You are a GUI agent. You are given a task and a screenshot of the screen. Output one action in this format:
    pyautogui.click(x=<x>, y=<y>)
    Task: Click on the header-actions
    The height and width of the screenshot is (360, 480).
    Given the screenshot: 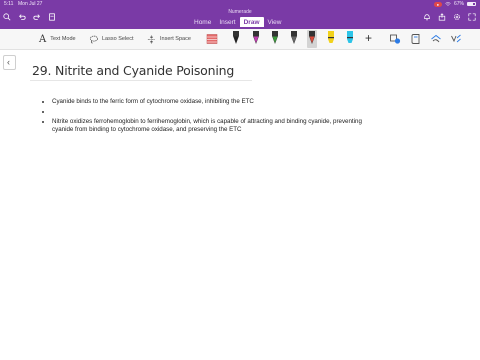 What is the action you would take?
    pyautogui.click(x=449, y=17)
    